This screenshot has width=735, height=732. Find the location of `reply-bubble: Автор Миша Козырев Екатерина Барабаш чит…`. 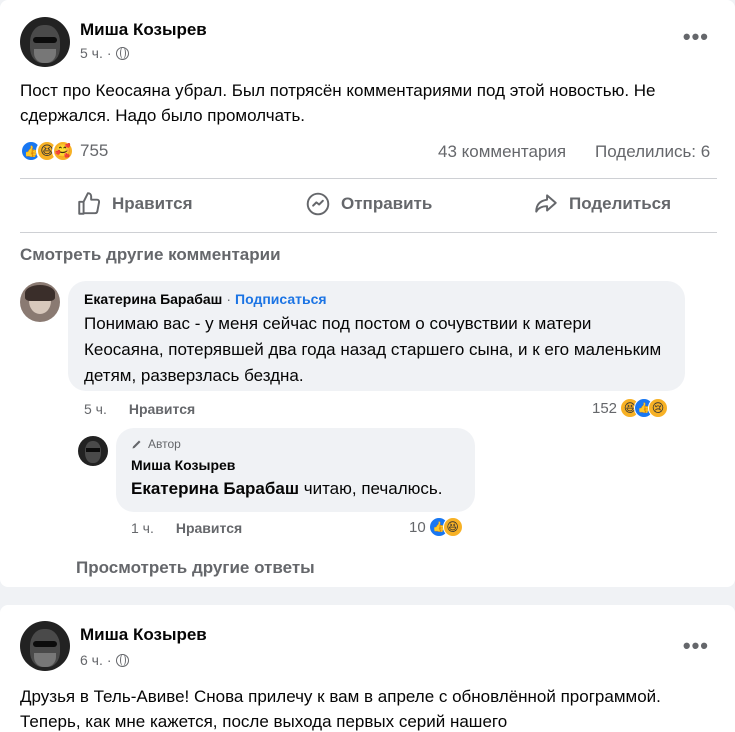

reply-bubble: Автор Миша Козырев Екатерина Барабаш чит… is located at coordinates (295, 470).